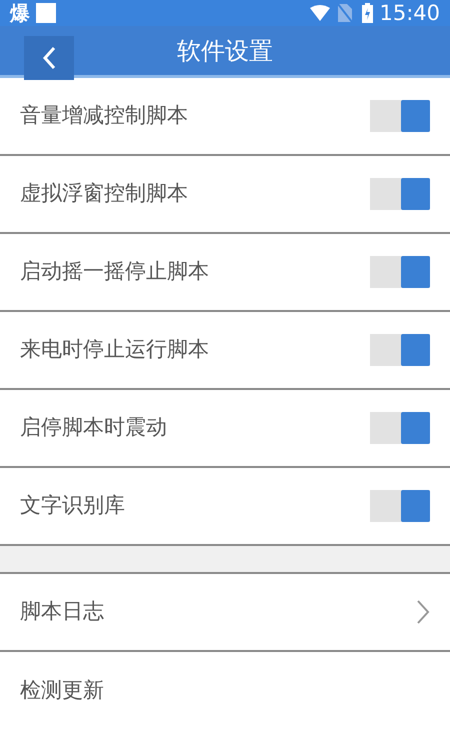 Image resolution: width=450 pixels, height=730 pixels. Describe the element at coordinates (320, 13) in the screenshot. I see `wifi-icon` at that location.